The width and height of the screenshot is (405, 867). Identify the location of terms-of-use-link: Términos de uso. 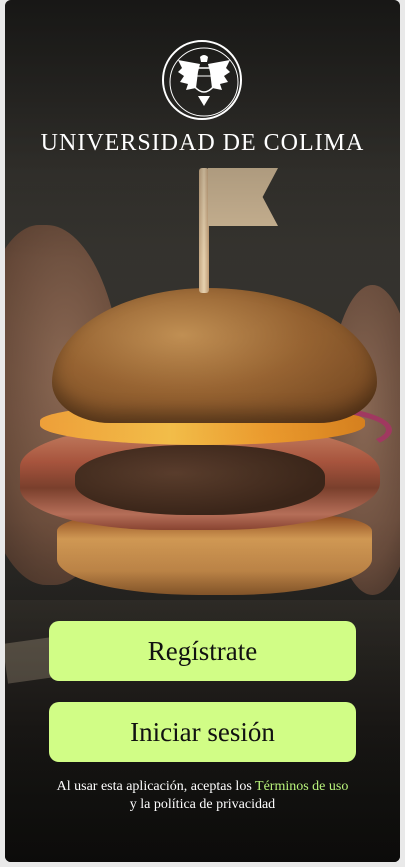
(301, 786).